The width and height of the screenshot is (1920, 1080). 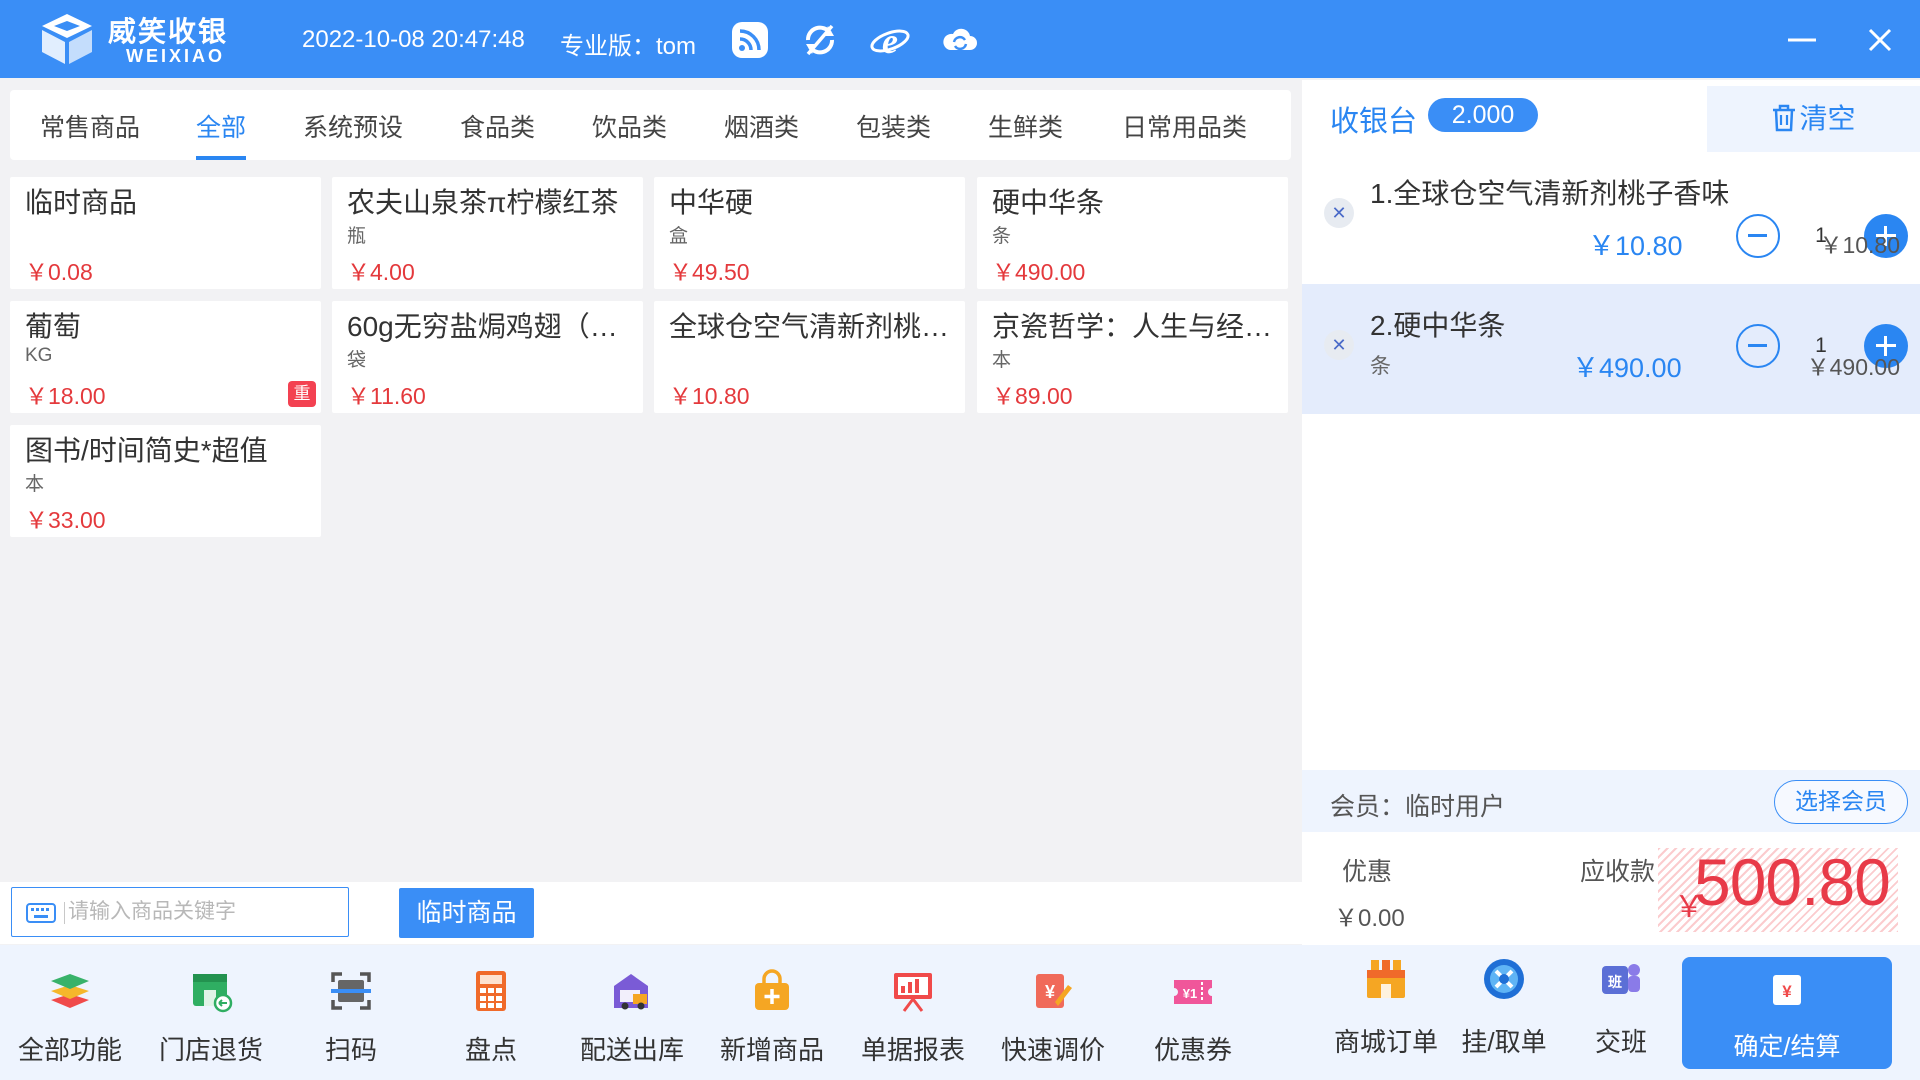 What do you see at coordinates (632, 1018) in the screenshot?
I see `delivery-out-button: 配送出库` at bounding box center [632, 1018].